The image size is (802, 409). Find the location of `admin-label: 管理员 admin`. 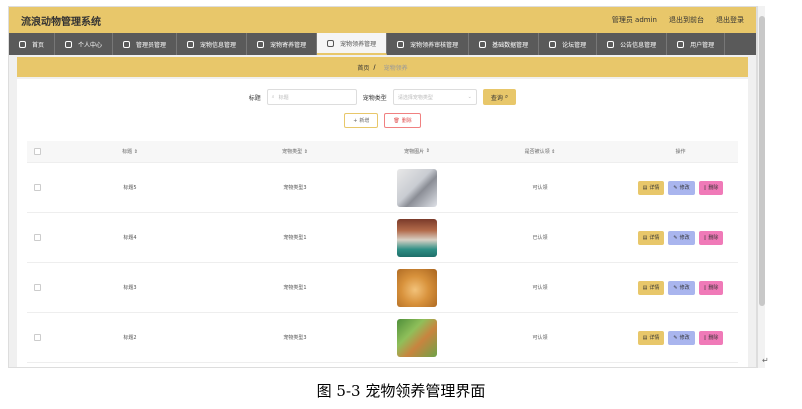

admin-label: 管理员 admin is located at coordinates (634, 20).